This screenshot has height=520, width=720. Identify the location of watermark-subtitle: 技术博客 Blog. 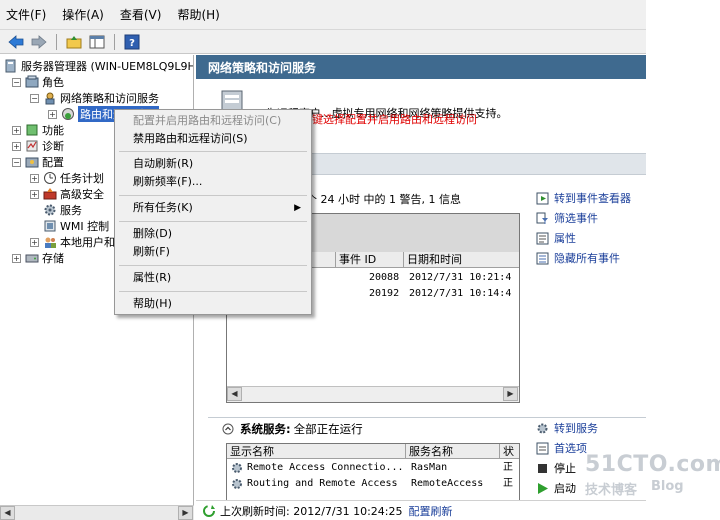
(652, 488).